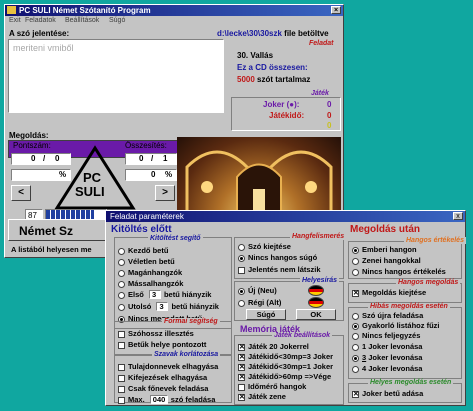  Describe the element at coordinates (385, 229) in the screenshot. I see `col3-heading: Megoldás után` at that location.